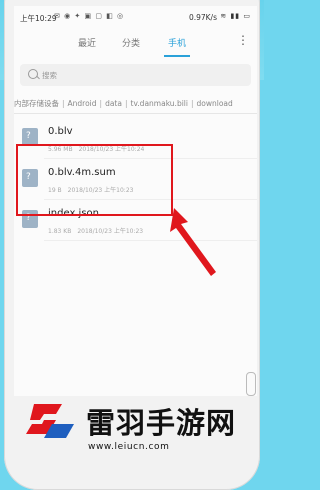 Image resolution: width=320 pixels, height=490 pixels. What do you see at coordinates (161, 423) in the screenshot?
I see `watermark-brand: 雷羽手游网` at bounding box center [161, 423].